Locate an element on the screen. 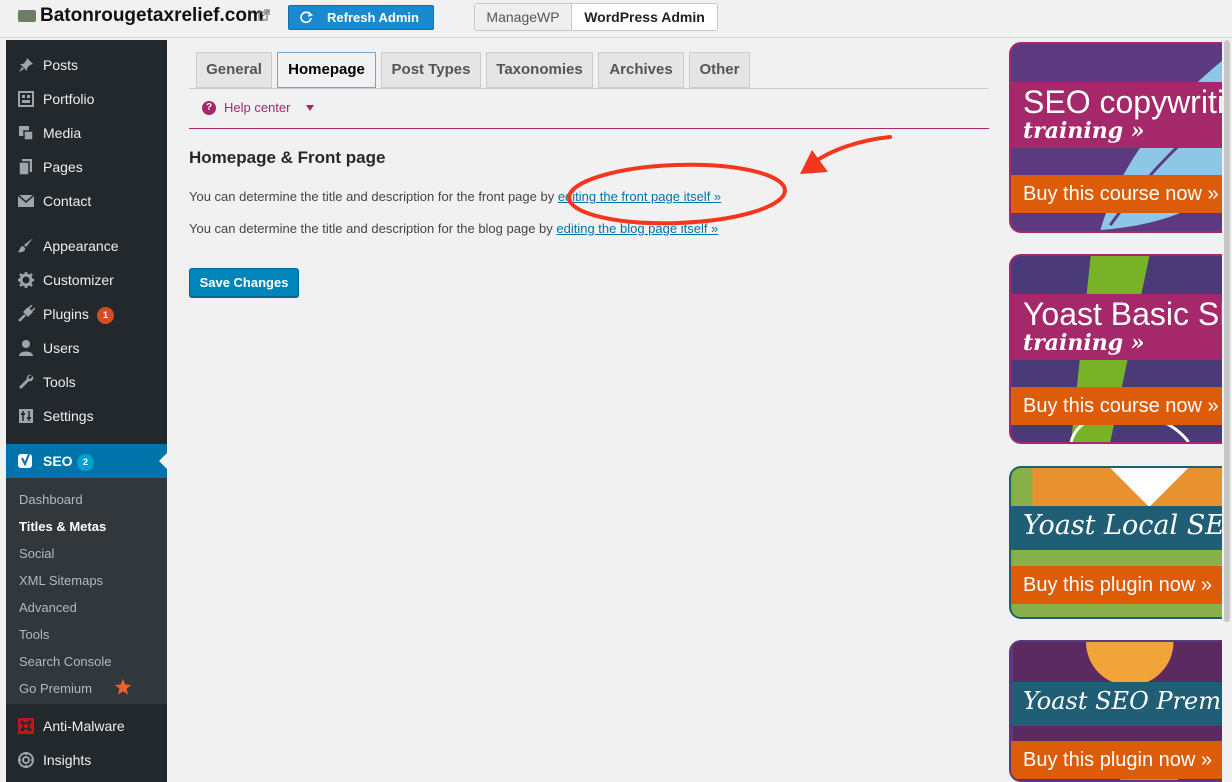 Image resolution: width=1232 pixels, height=782 pixels. sidebar-item-seo: SEO 2 is located at coordinates (86, 461).